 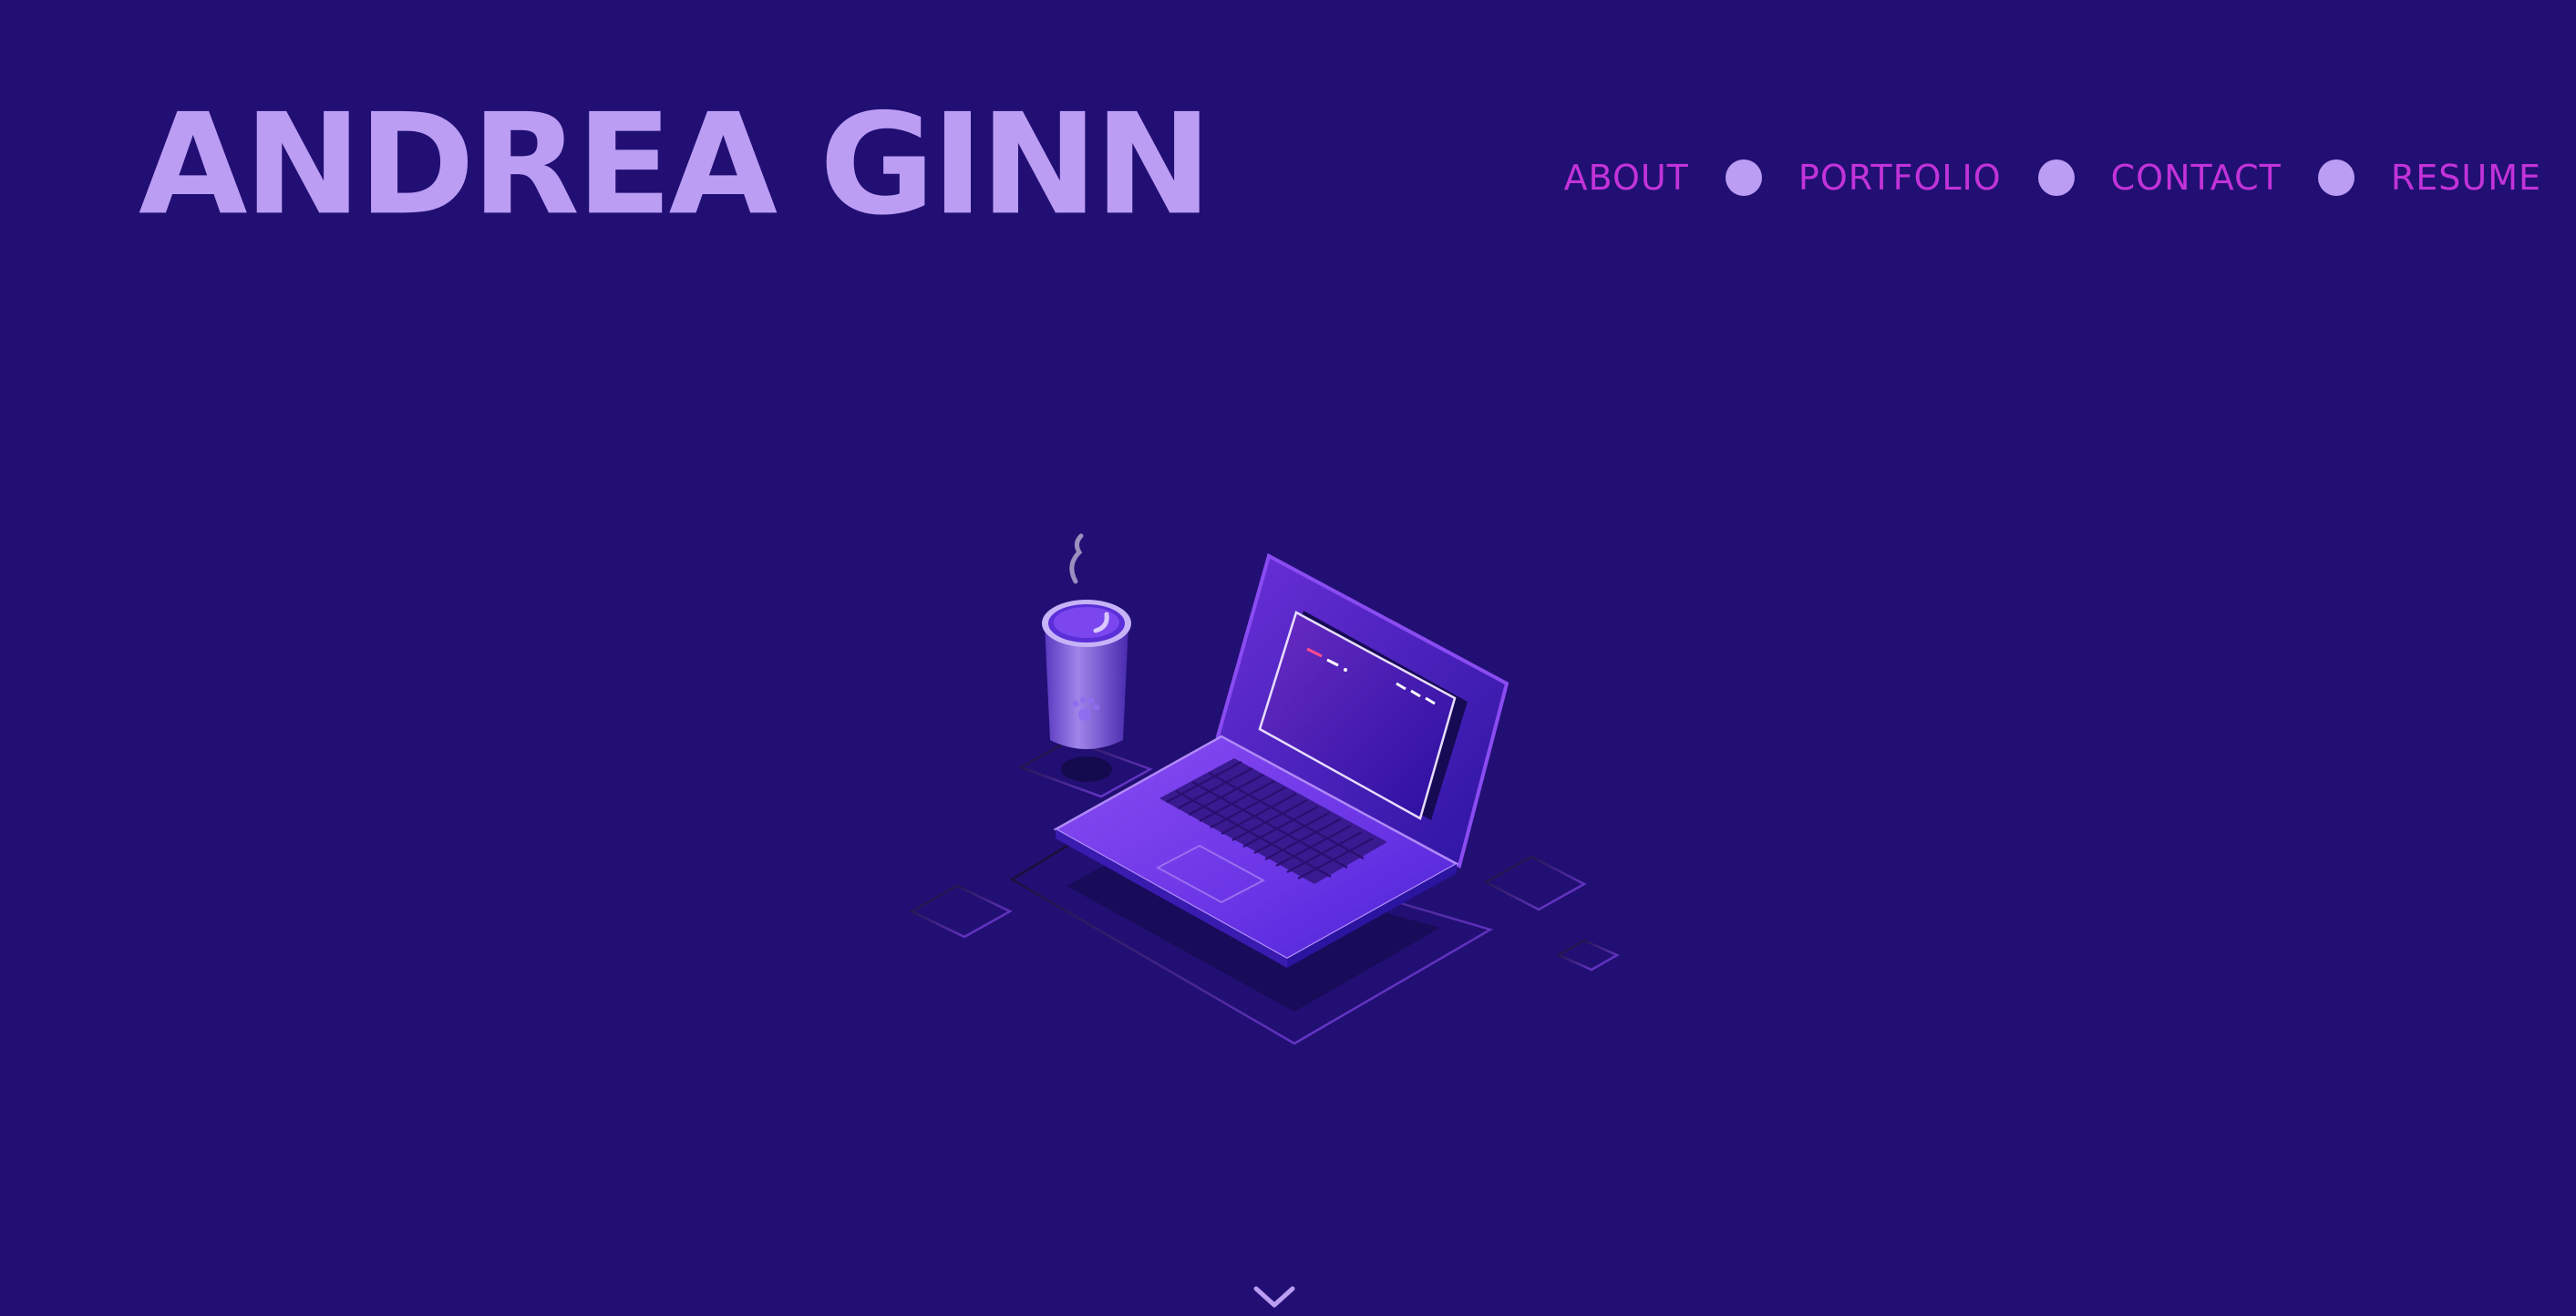 I want to click on coffee-cup, so click(x=1086, y=641).